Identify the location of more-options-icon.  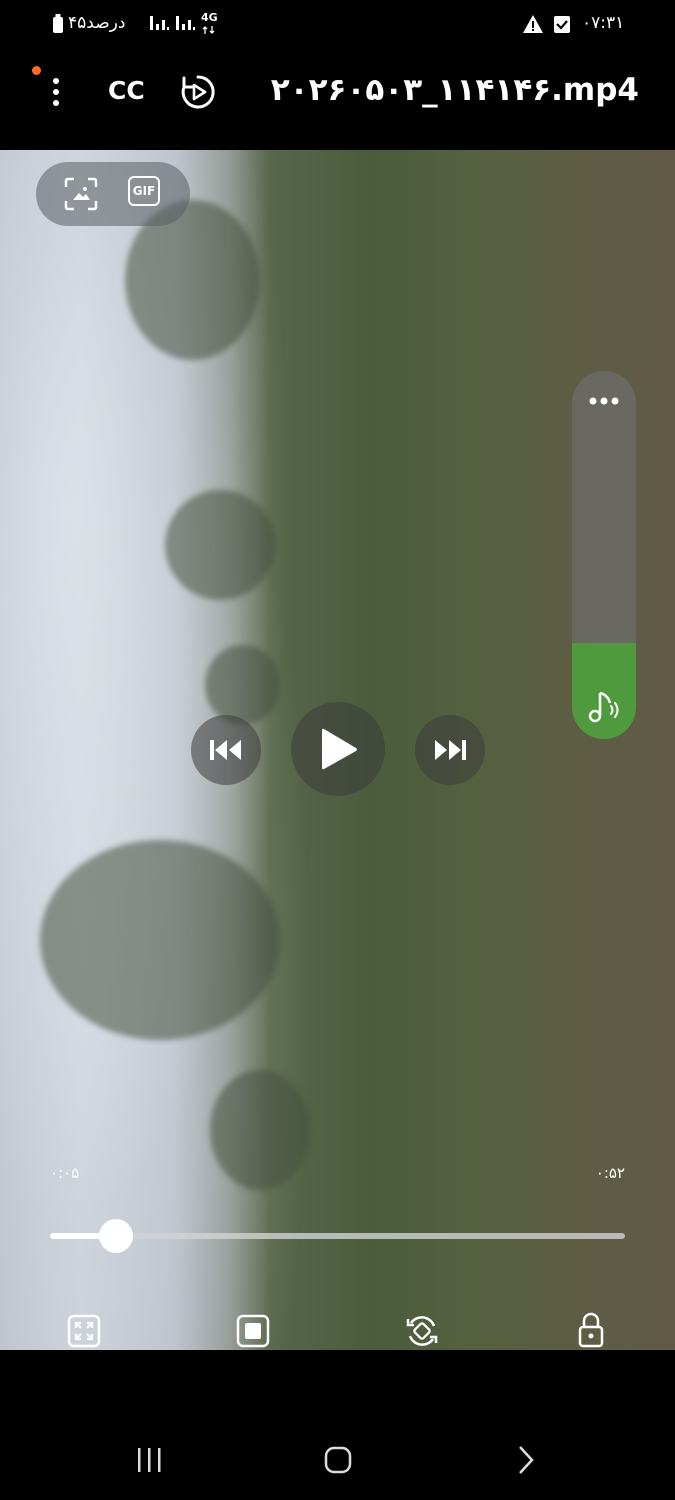
(56, 92).